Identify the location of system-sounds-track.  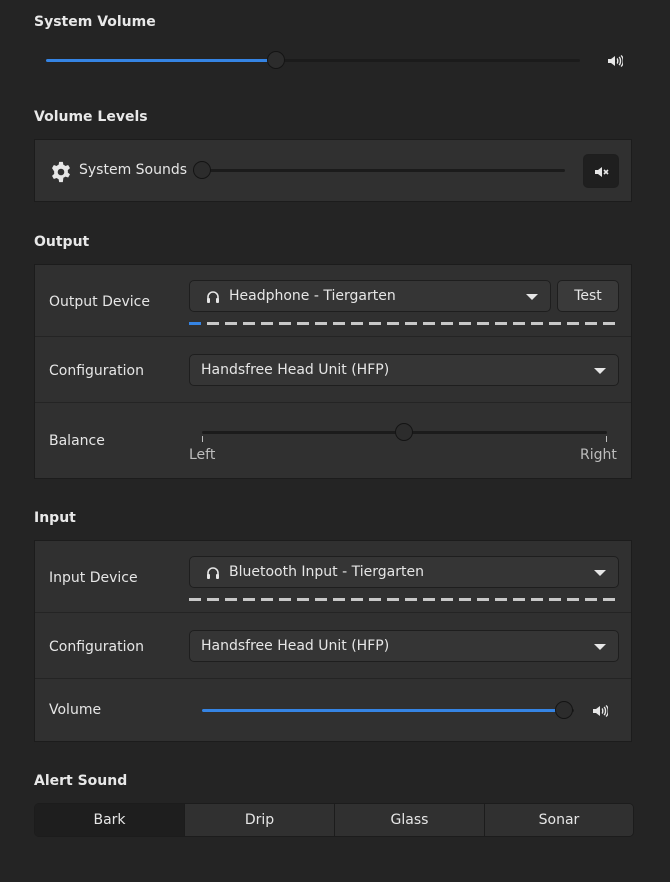
(379, 170).